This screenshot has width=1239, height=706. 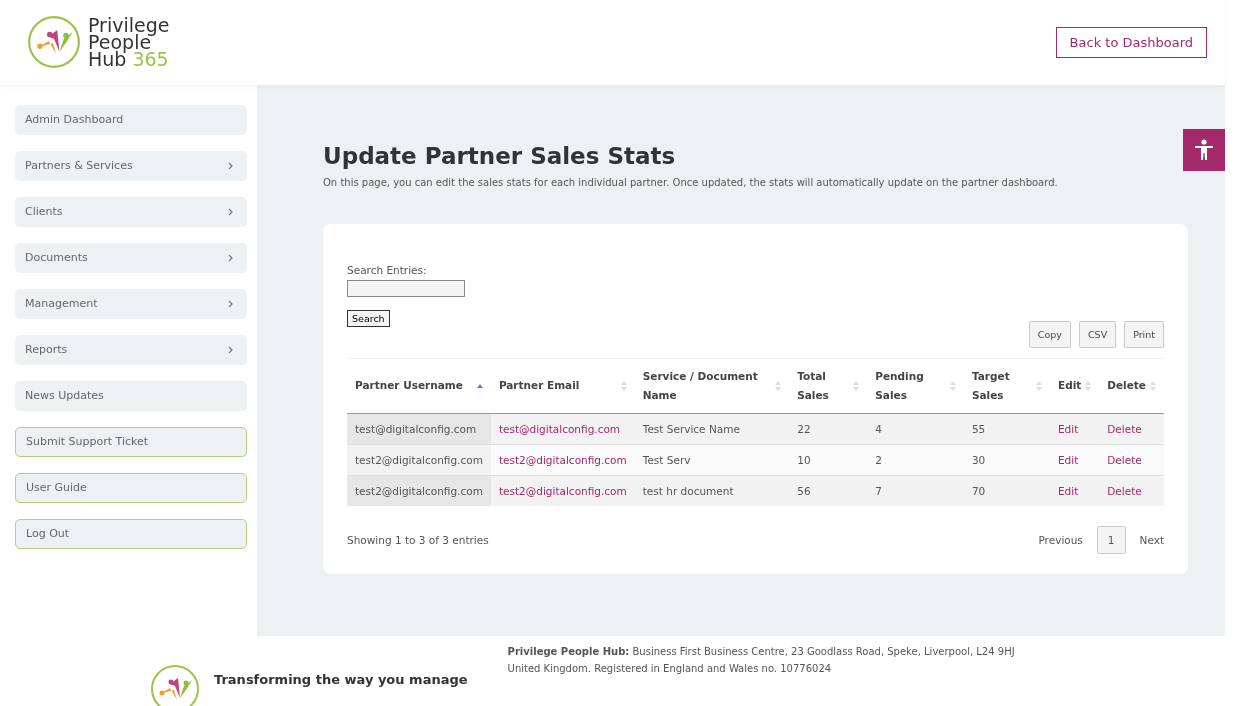 What do you see at coordinates (131, 533) in the screenshot?
I see `sidebar-item: Log Out` at bounding box center [131, 533].